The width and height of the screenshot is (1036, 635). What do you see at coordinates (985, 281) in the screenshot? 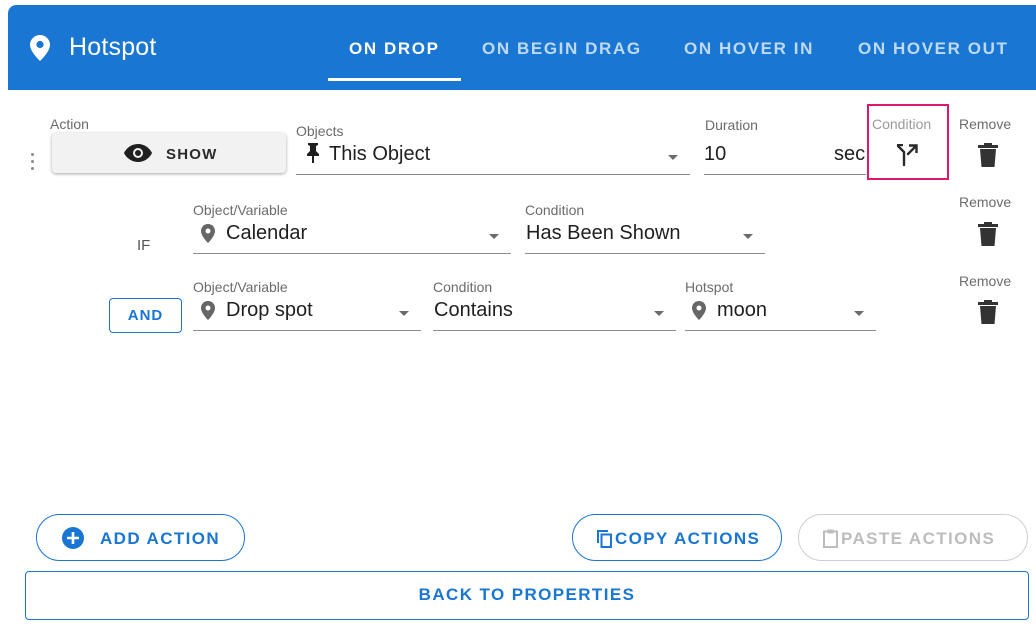
I see `remove-label-and: Remove` at bounding box center [985, 281].